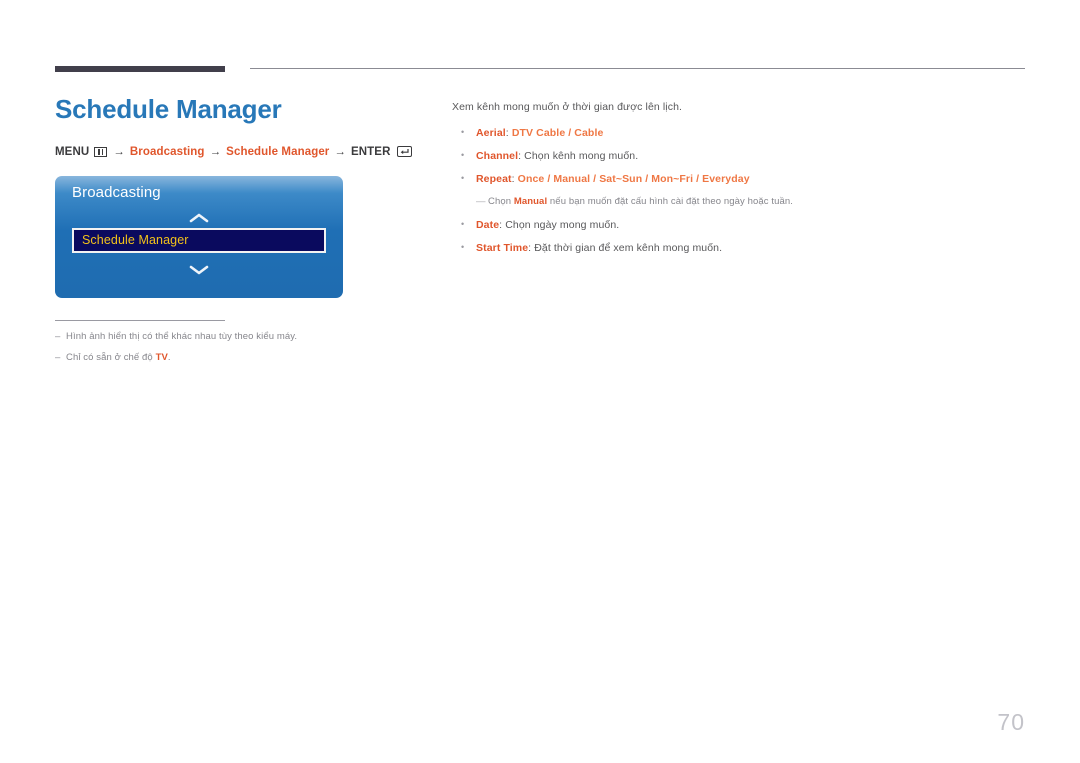 The image size is (1080, 763). What do you see at coordinates (116, 192) in the screenshot?
I see `osd-panel-title: Broadcasting` at bounding box center [116, 192].